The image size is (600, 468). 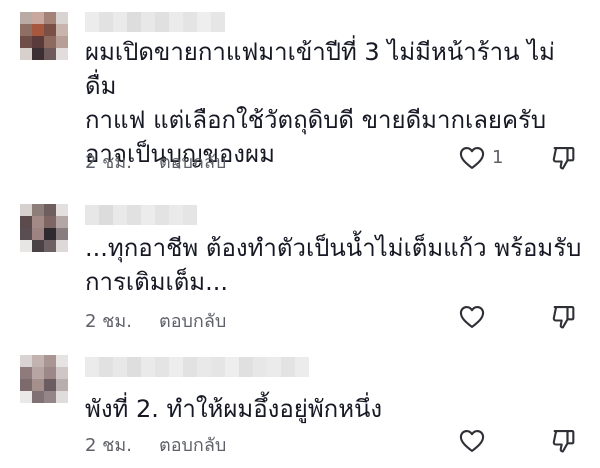 I want to click on like-count: 1, so click(x=498, y=157).